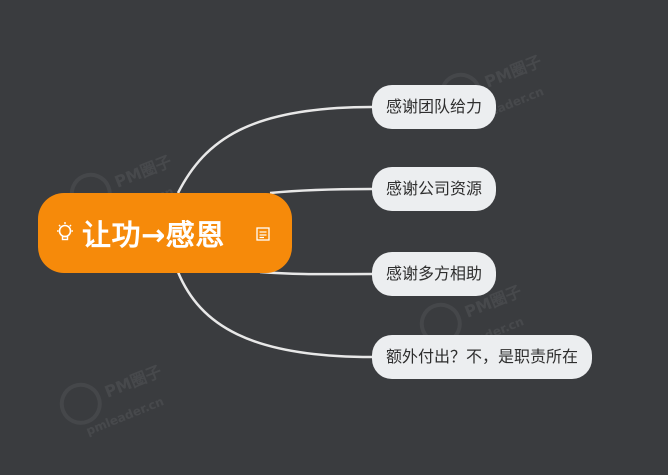  I want to click on subtopic-node: 感谢团队给力, so click(434, 107).